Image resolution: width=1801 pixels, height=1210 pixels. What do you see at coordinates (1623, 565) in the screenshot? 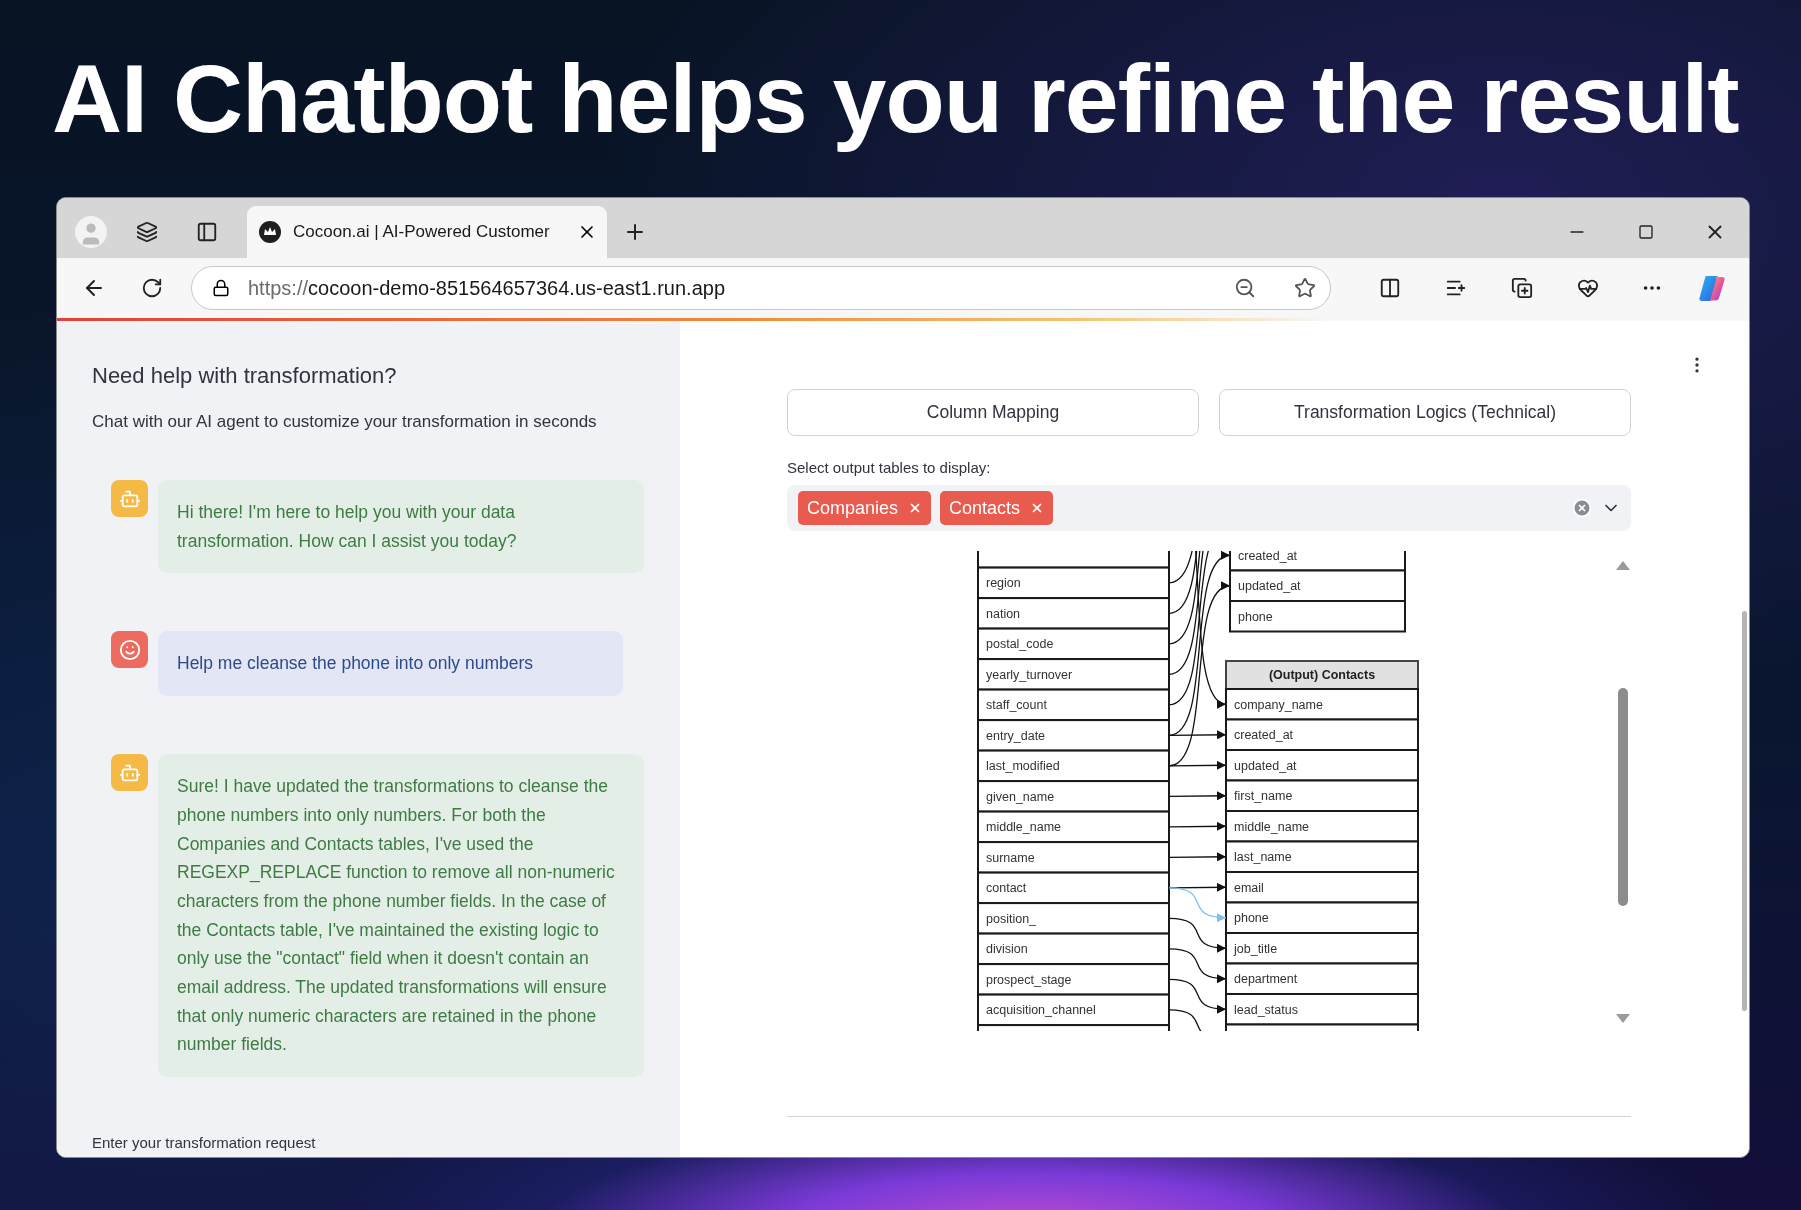
I see `scroll-up-icon` at bounding box center [1623, 565].